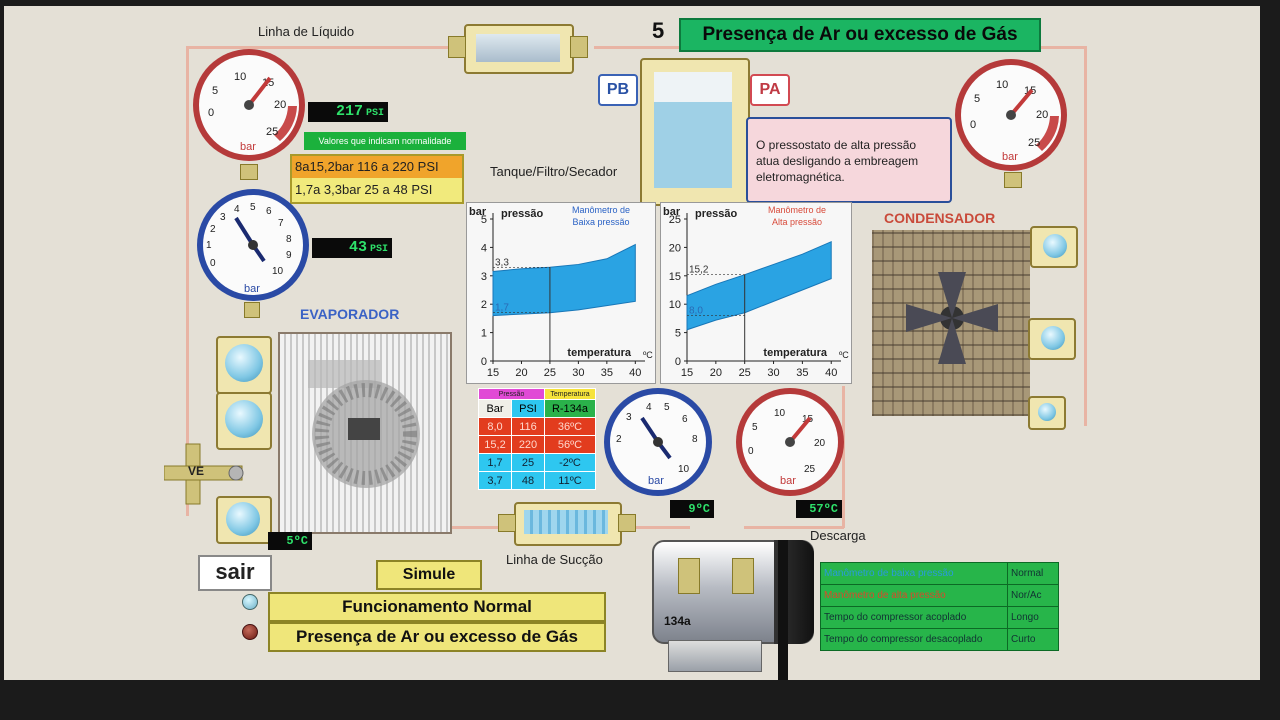  What do you see at coordinates (250, 632) in the screenshot?
I see `air-excess-radio` at bounding box center [250, 632].